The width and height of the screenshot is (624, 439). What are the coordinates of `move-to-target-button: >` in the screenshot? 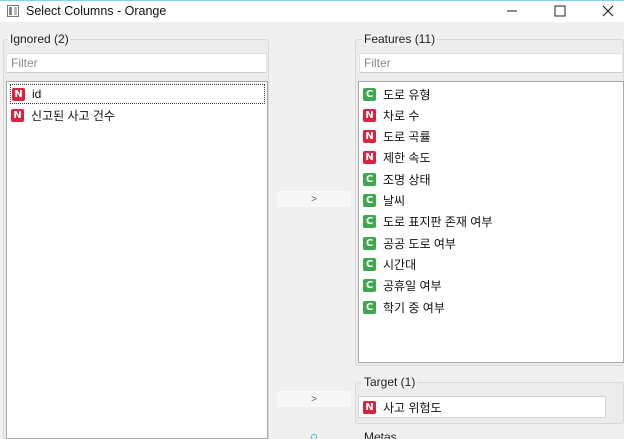 It's located at (314, 399).